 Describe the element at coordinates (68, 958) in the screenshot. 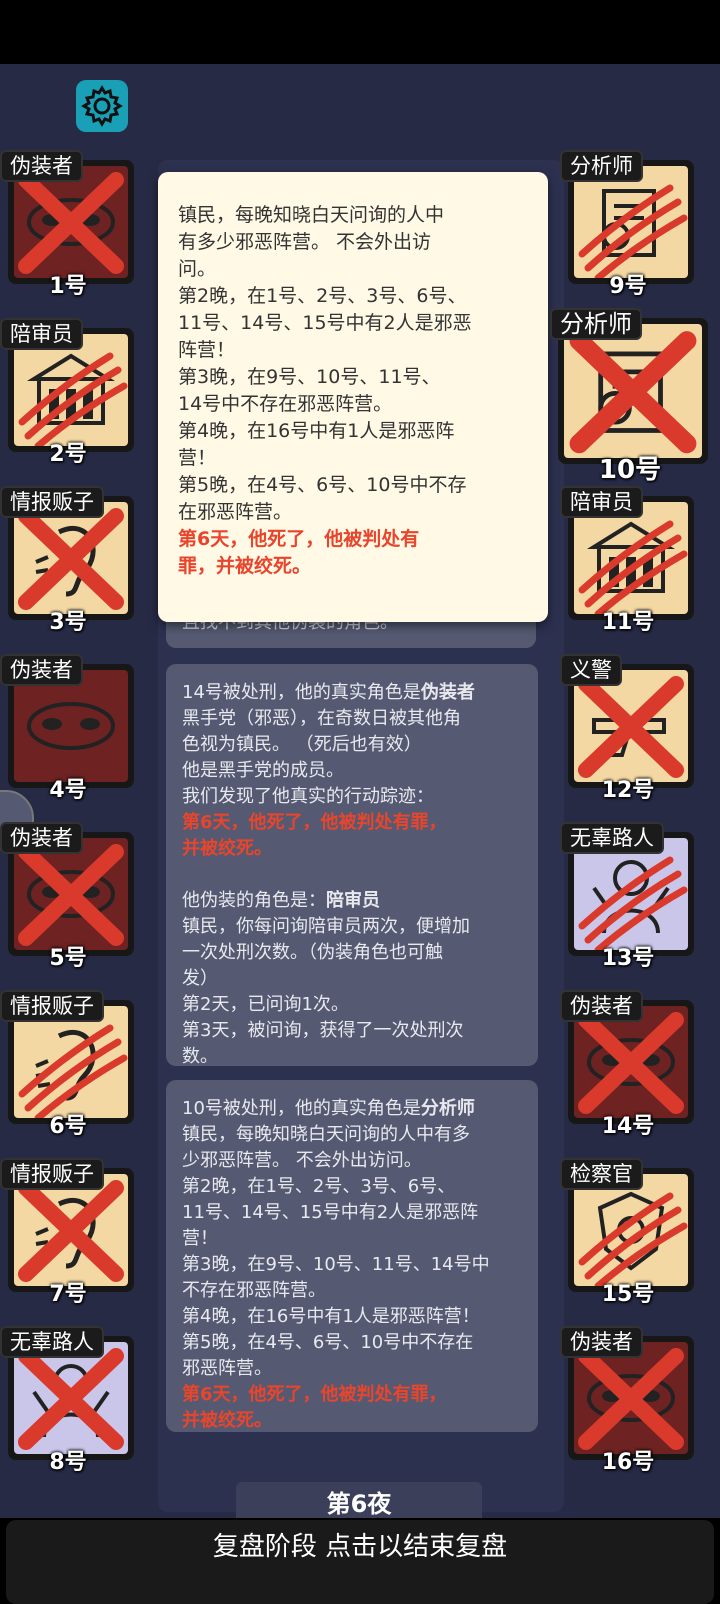

I see `player-number: 5号` at that location.